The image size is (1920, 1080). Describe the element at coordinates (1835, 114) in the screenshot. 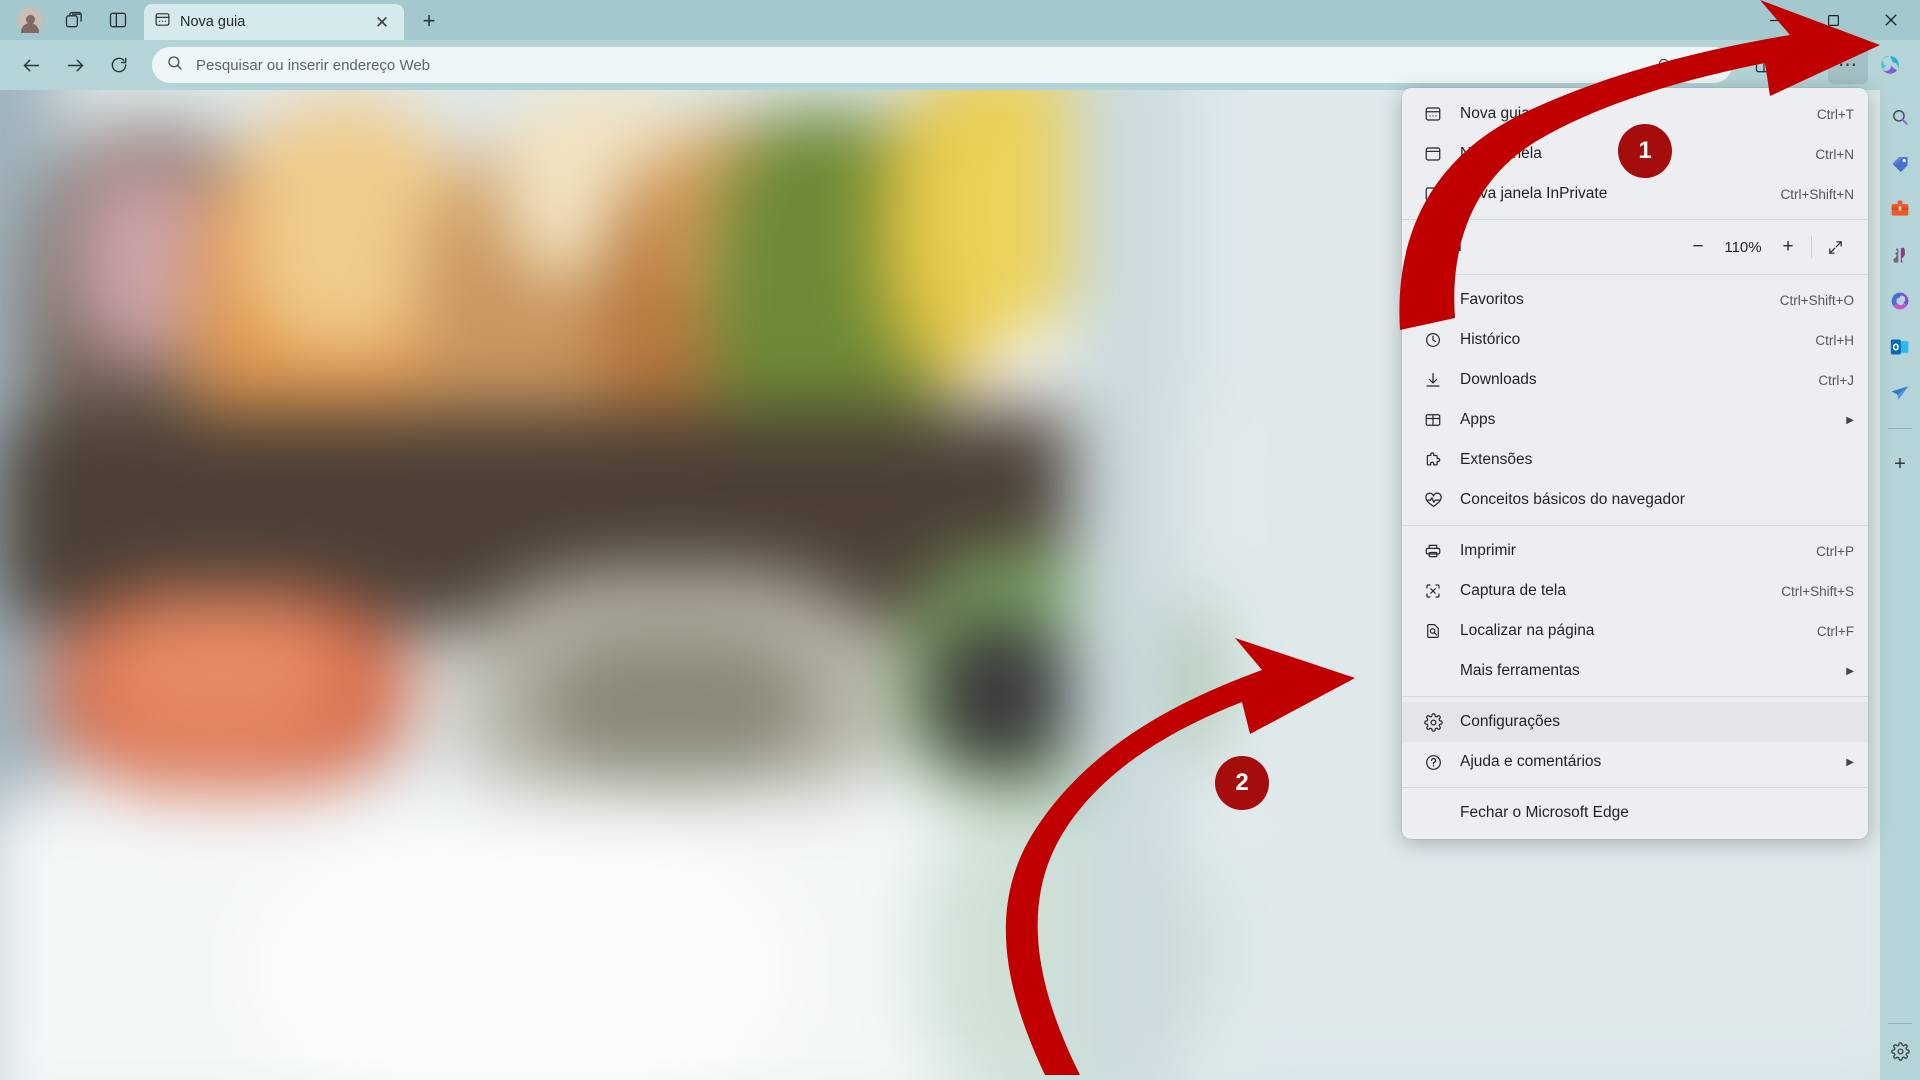

I see `menu-item-shortcut: Ctrl+T` at that location.